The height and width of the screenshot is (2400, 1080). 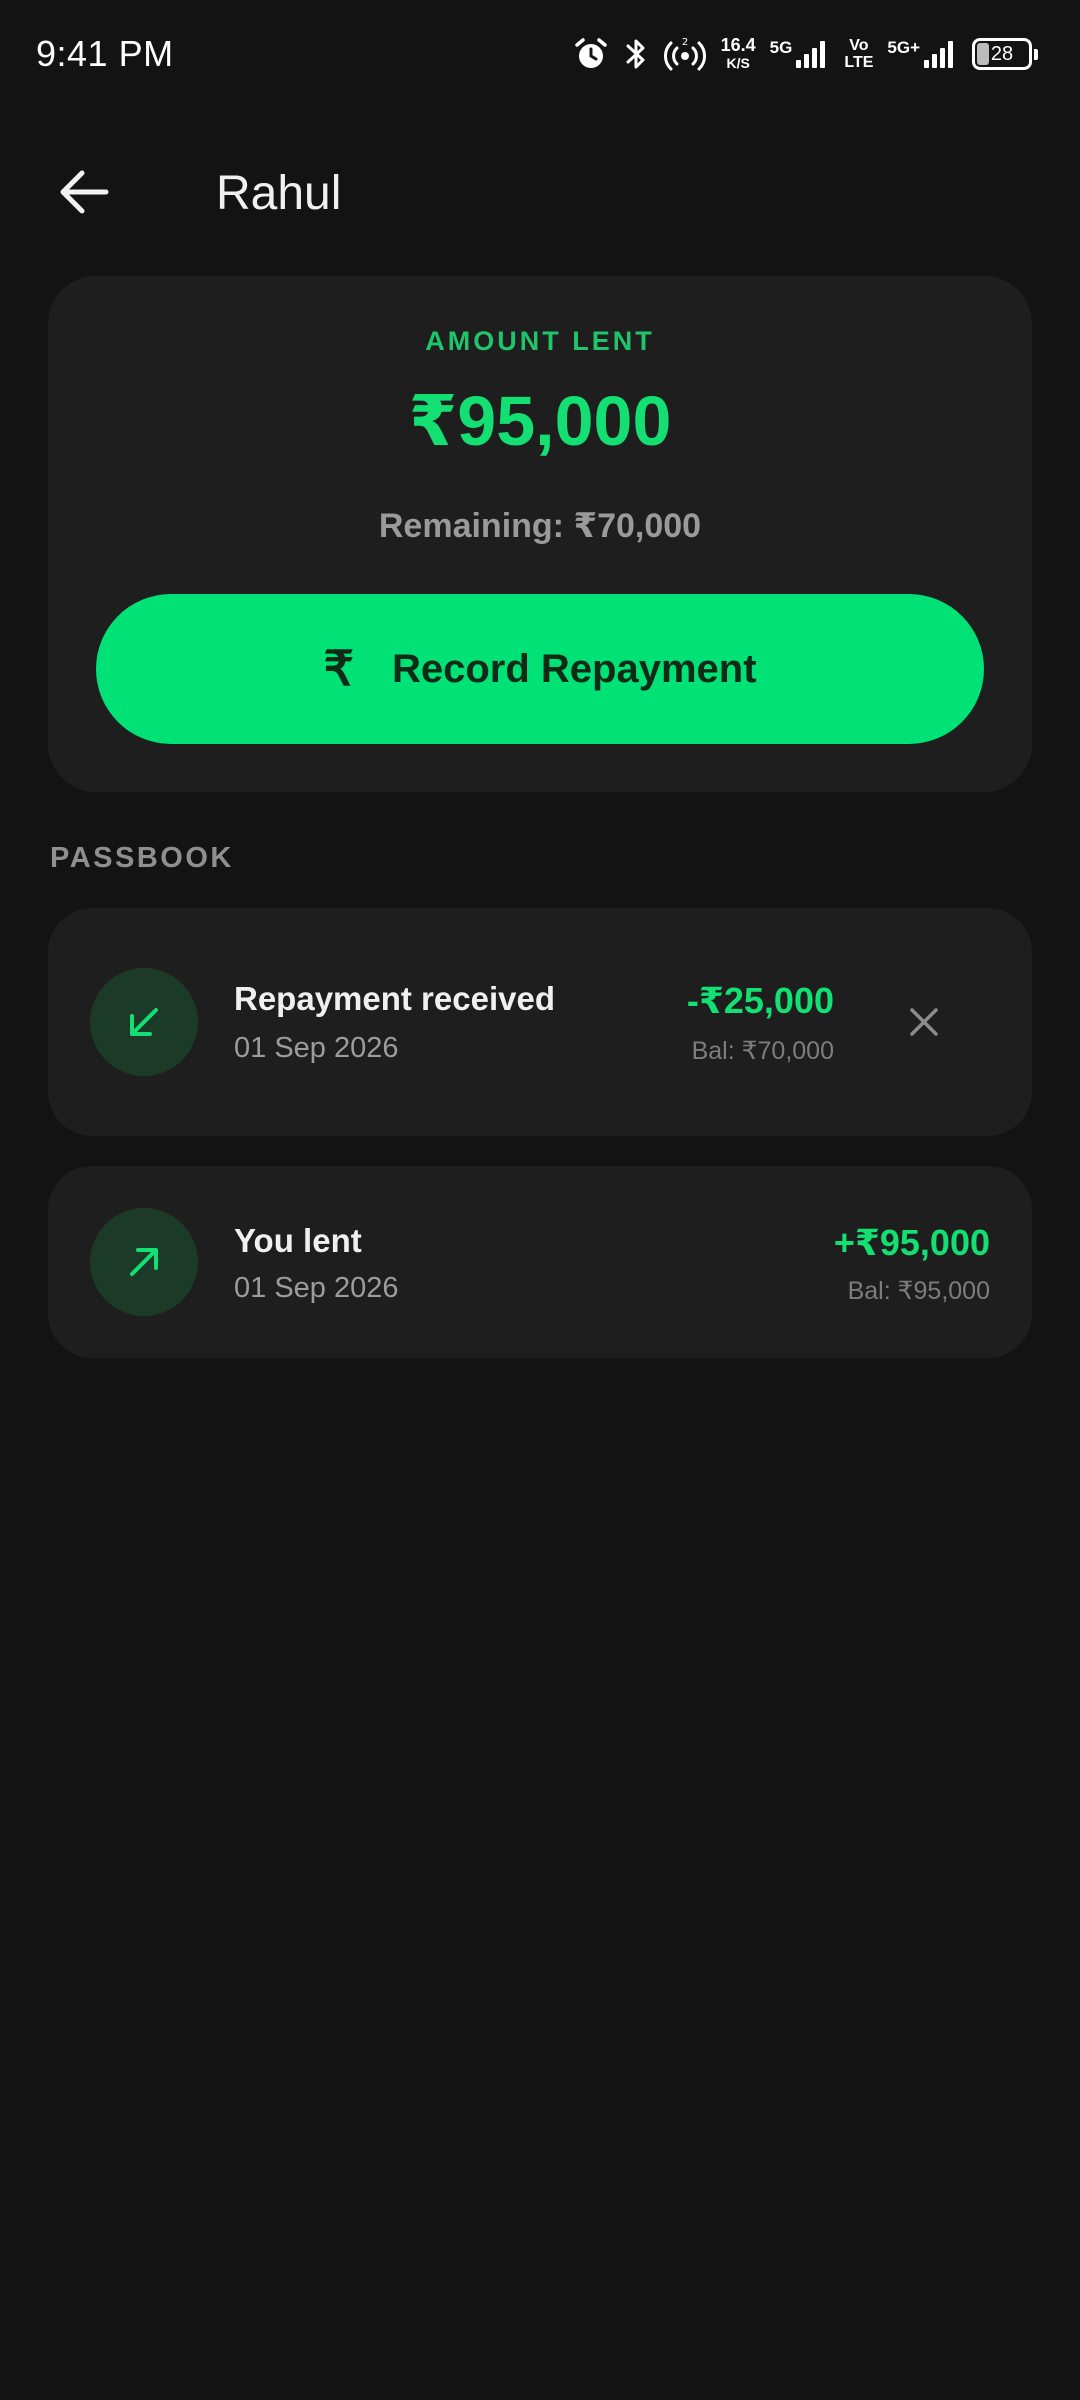 What do you see at coordinates (540, 421) in the screenshot?
I see `amount-lent-value: ₹95,000` at bounding box center [540, 421].